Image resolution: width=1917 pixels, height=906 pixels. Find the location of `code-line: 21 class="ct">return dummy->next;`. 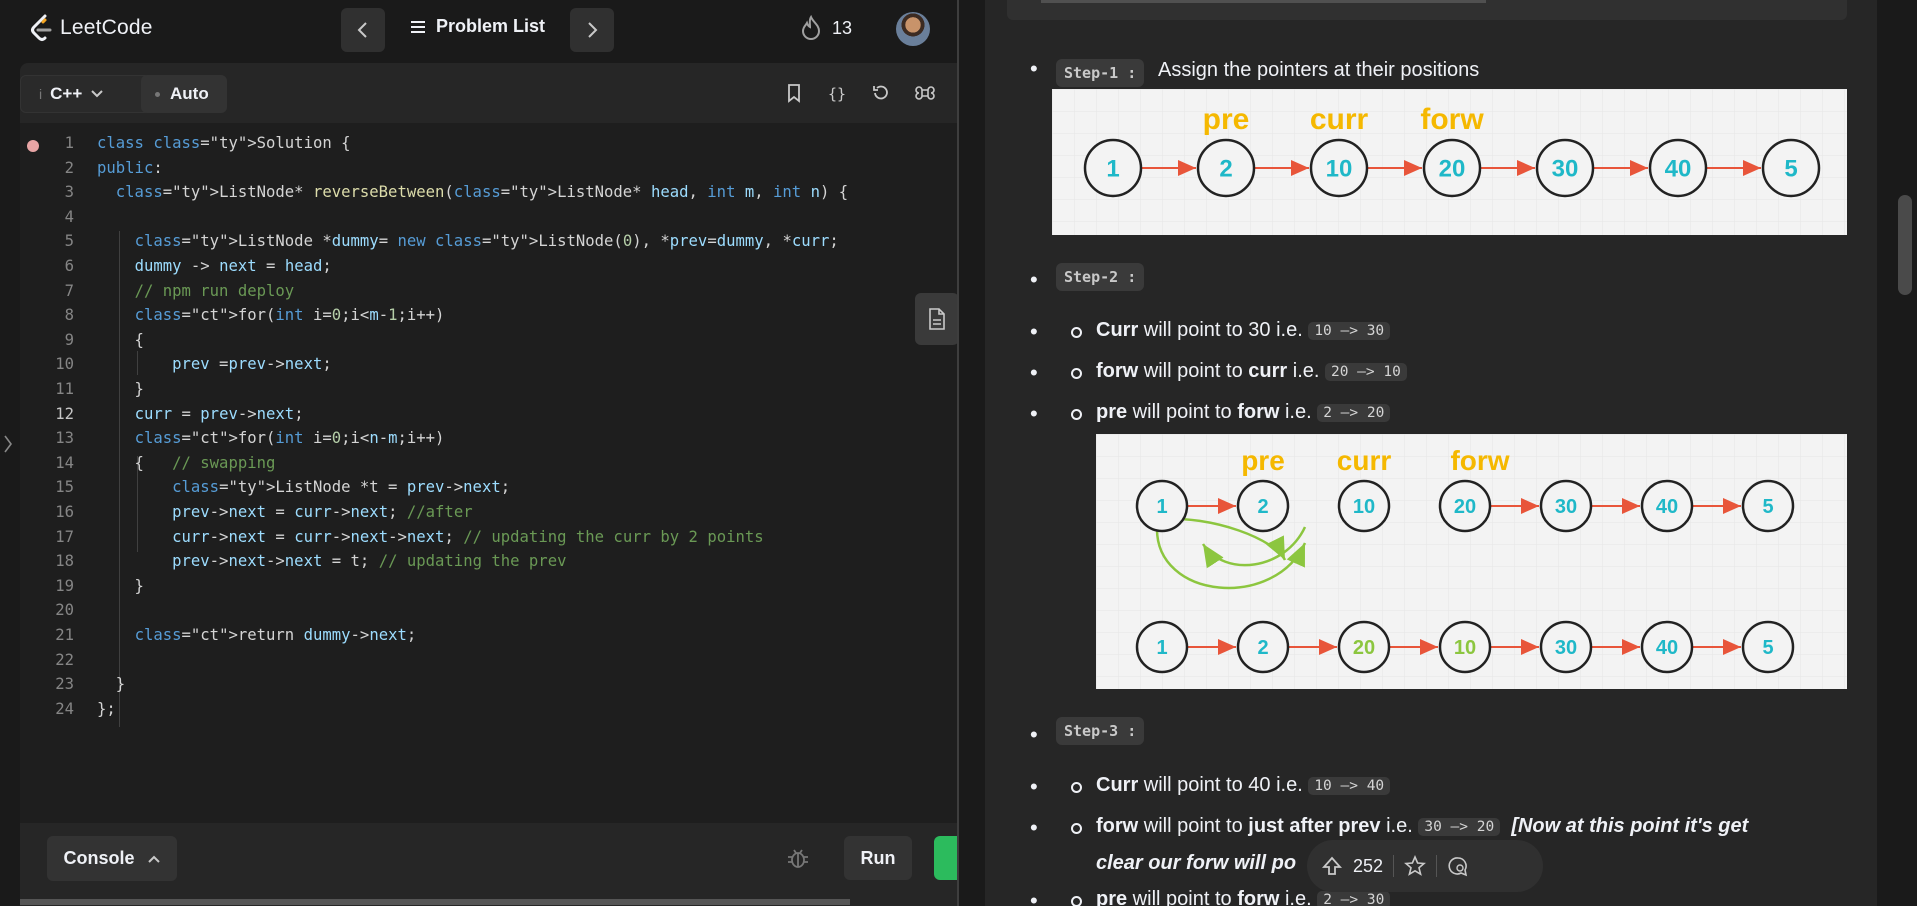

code-line: 21 class="ct">return dummy->next; is located at coordinates (488, 635).